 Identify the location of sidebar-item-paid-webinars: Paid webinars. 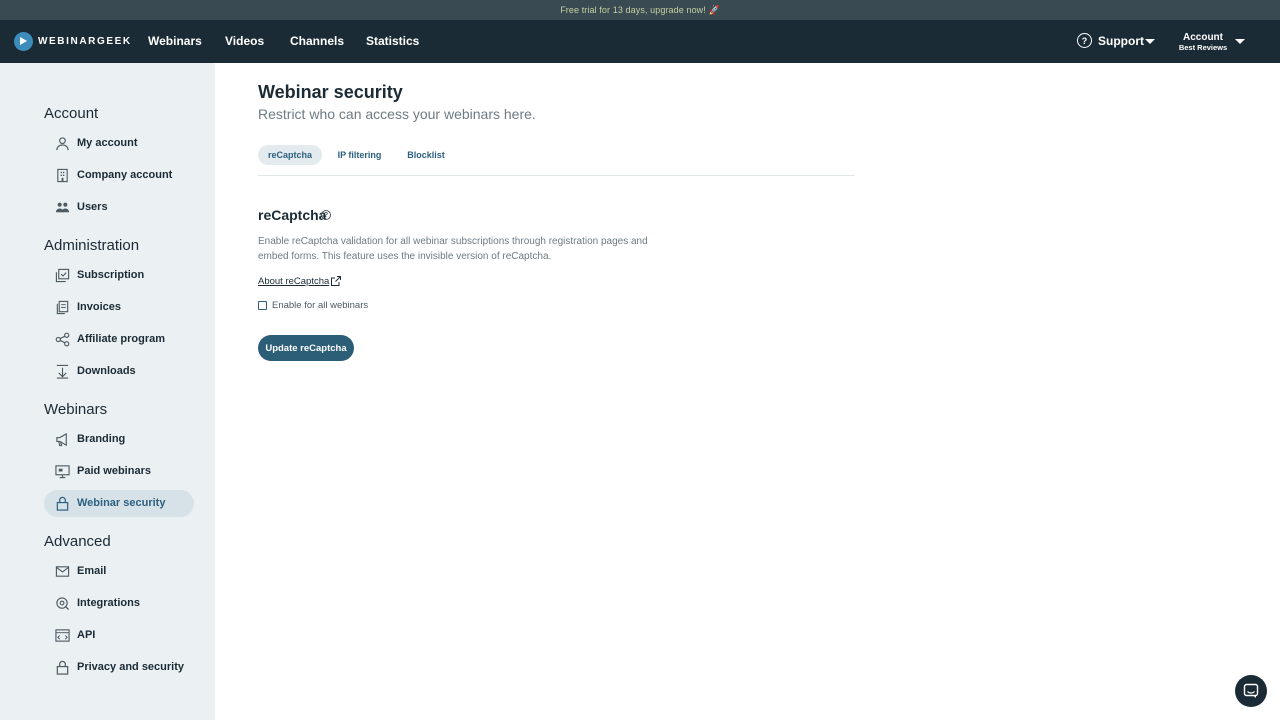
(119, 471).